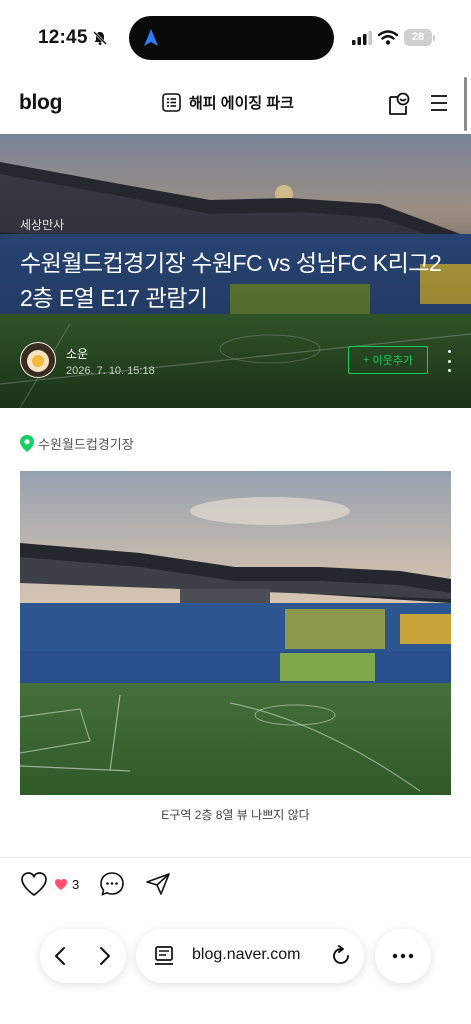  I want to click on like-count: 3, so click(76, 884).